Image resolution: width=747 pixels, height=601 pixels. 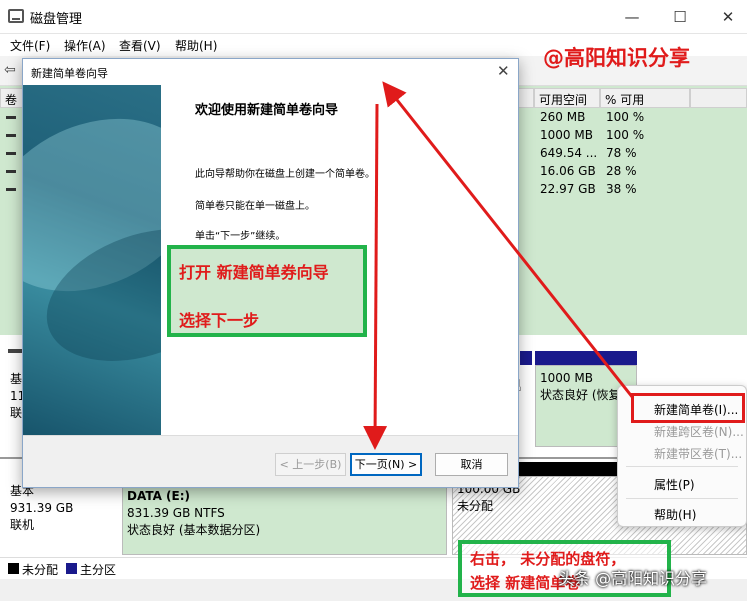 What do you see at coordinates (633, 578) in the screenshot?
I see `watermark-text: 头条 @高阳知识分享` at bounding box center [633, 578].